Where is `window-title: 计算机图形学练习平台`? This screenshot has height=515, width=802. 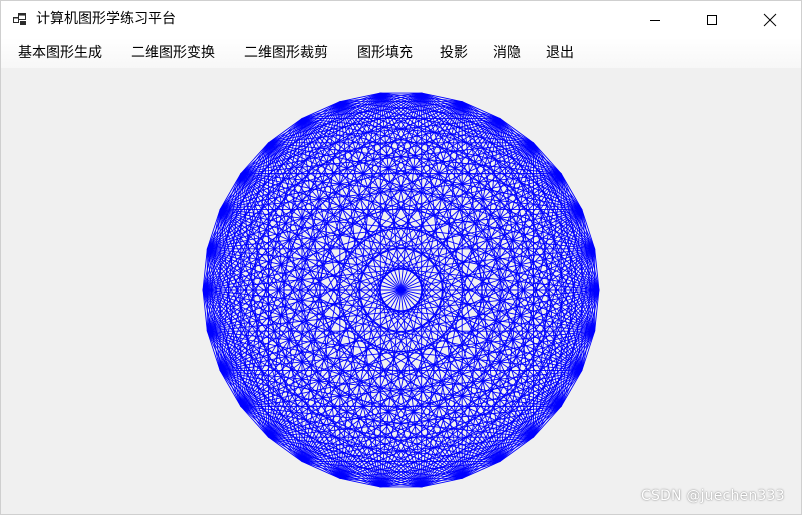
window-title: 计算机图形学练习平台 is located at coordinates (106, 19).